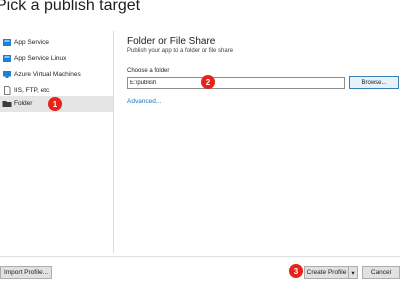  What do you see at coordinates (353, 272) in the screenshot?
I see `create-profile-dropdown-button: ▾` at bounding box center [353, 272].